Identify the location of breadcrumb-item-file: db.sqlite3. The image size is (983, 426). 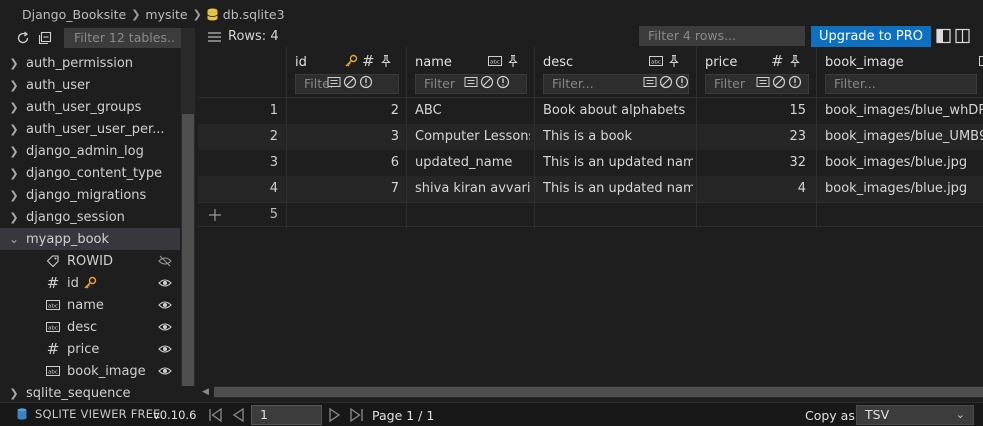
(254, 14).